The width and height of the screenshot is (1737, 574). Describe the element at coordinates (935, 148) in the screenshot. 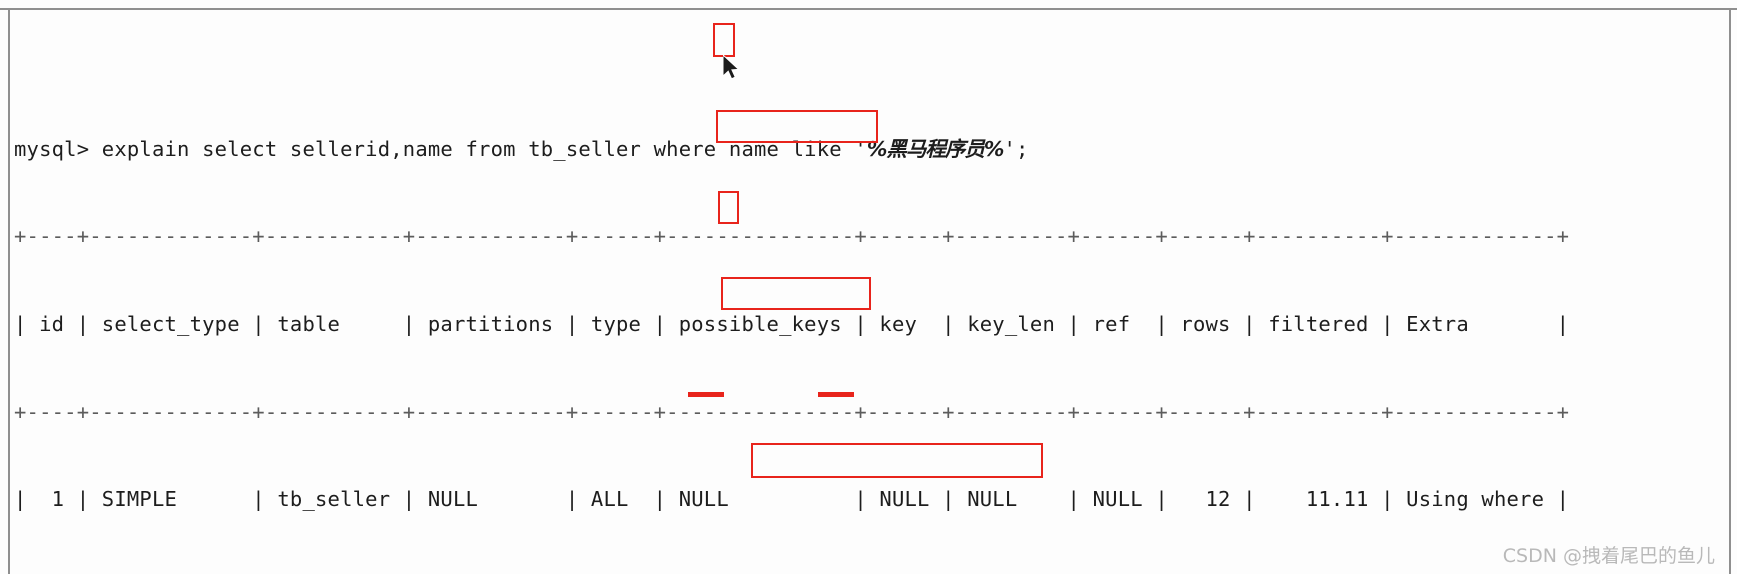

I see `like-pattern-1: %黑马程序员%` at that location.